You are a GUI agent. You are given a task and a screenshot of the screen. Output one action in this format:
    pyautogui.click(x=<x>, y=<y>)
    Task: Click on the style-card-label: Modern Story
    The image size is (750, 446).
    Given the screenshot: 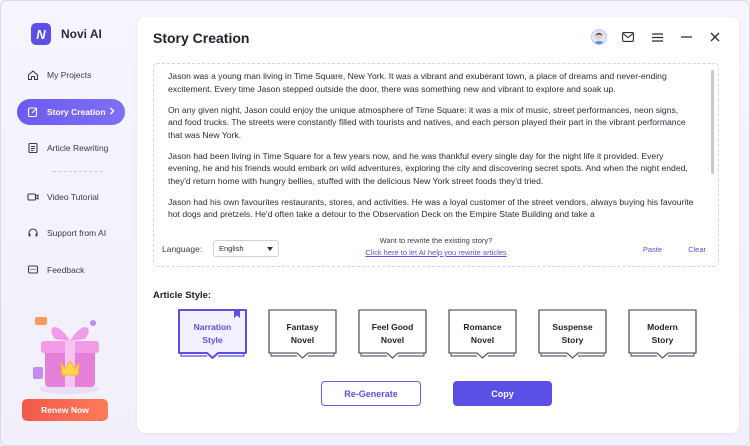 What is the action you would take?
    pyautogui.click(x=662, y=333)
    